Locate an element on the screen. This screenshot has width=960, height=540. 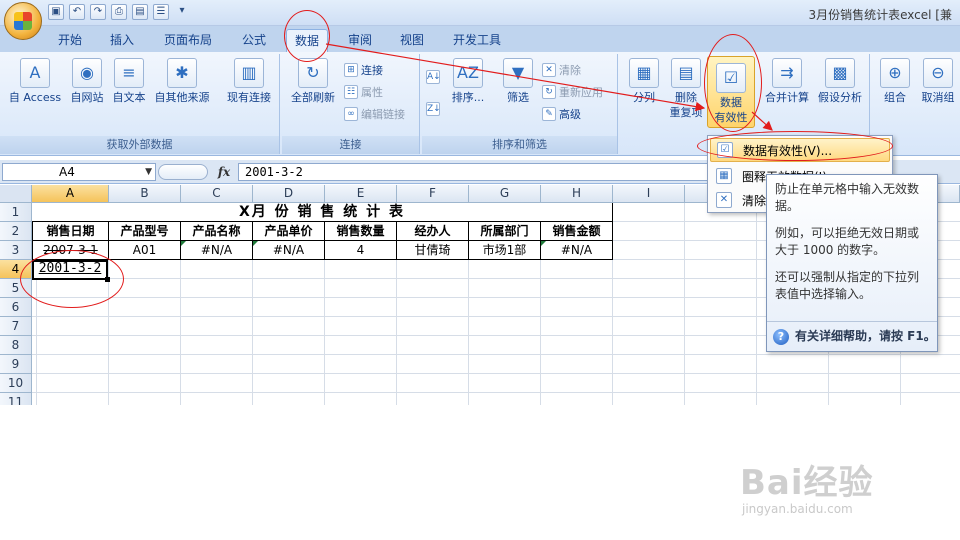
data-cell-f3: 甘倩琦 is located at coordinates (433, 250).